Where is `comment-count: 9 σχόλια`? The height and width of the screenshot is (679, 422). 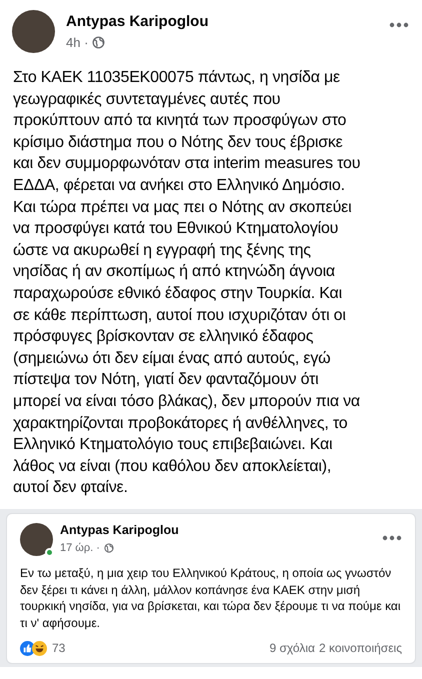 comment-count: 9 σχόλια is located at coordinates (292, 648).